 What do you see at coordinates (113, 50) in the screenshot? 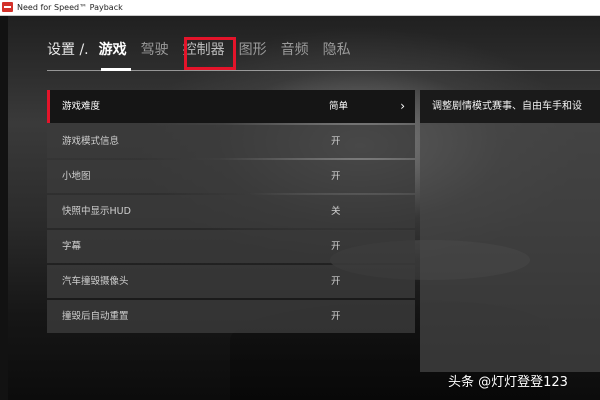
I see `tab-game: 游戏` at bounding box center [113, 50].